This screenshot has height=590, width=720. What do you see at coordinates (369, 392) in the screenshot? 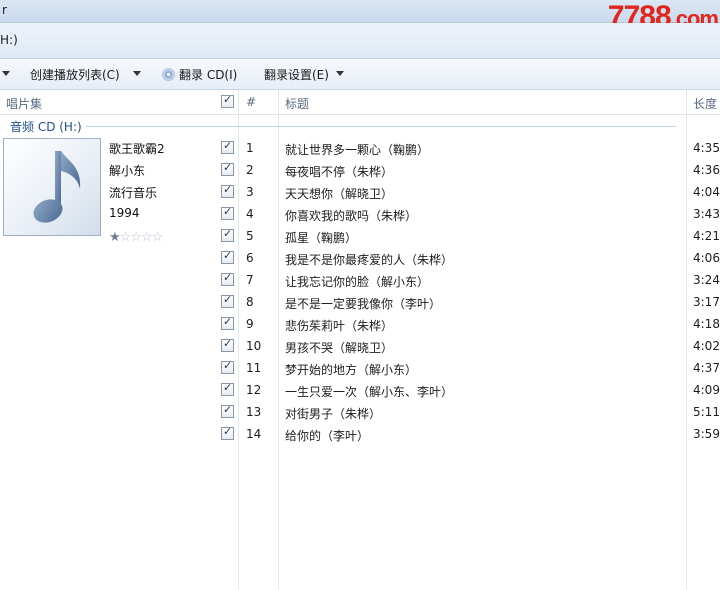
I see `track-title: 一生只爱一次（解小东、李叶）` at bounding box center [369, 392].